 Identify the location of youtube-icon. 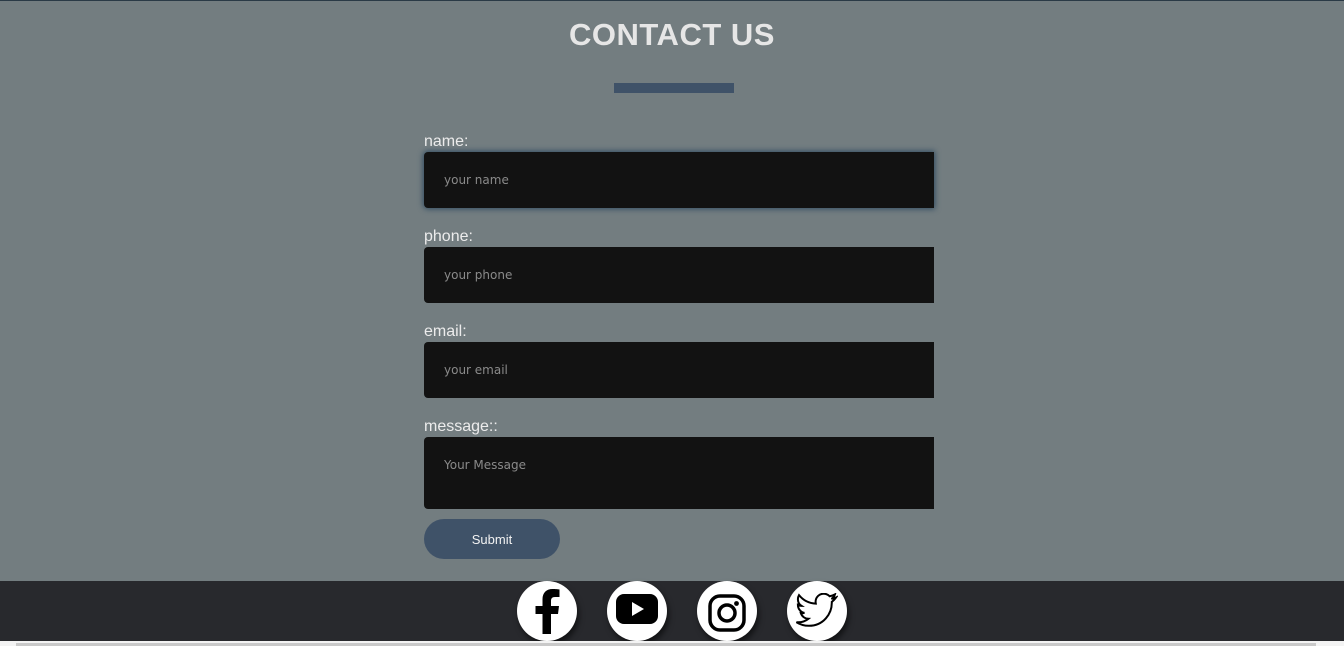
(637, 609).